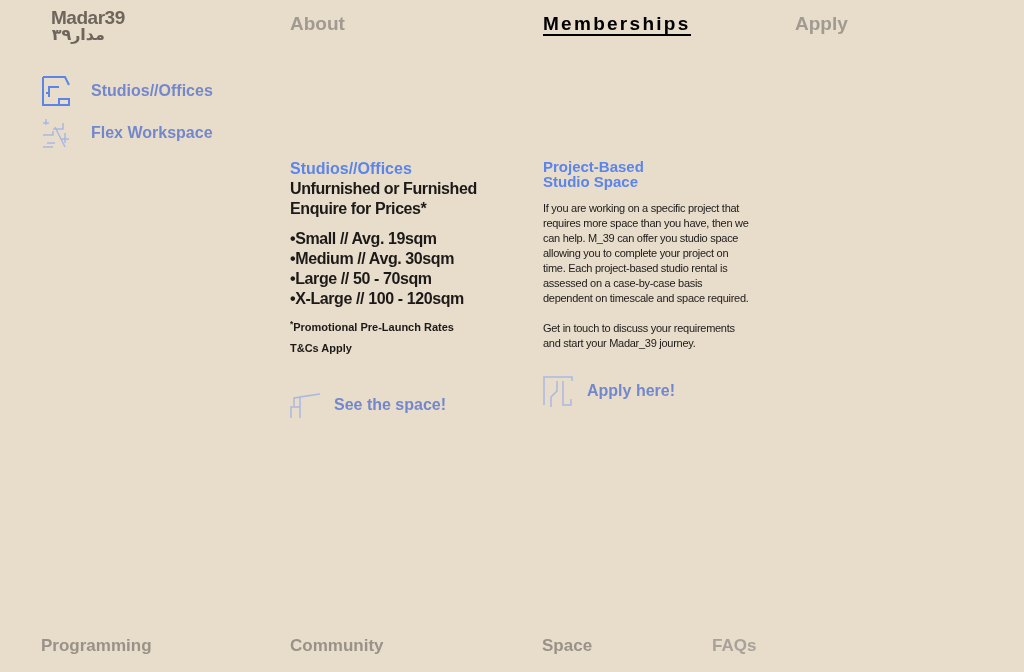  Describe the element at coordinates (591, 181) in the screenshot. I see `section-heading: Studio Space` at that location.